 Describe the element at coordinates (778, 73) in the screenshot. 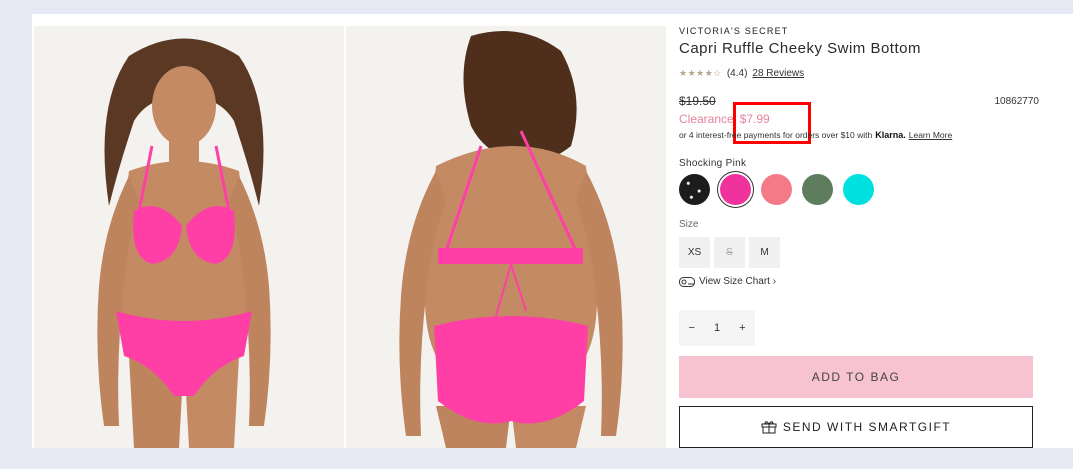

I see `reviews-link: 28 Reviews` at that location.